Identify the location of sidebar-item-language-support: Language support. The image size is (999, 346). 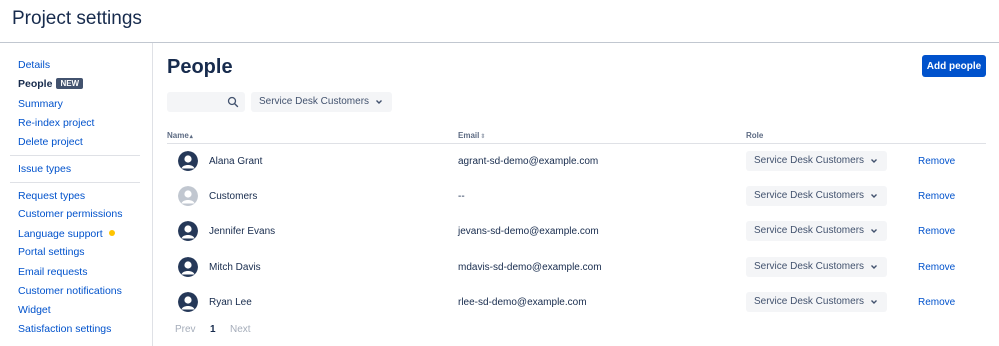
(66, 234).